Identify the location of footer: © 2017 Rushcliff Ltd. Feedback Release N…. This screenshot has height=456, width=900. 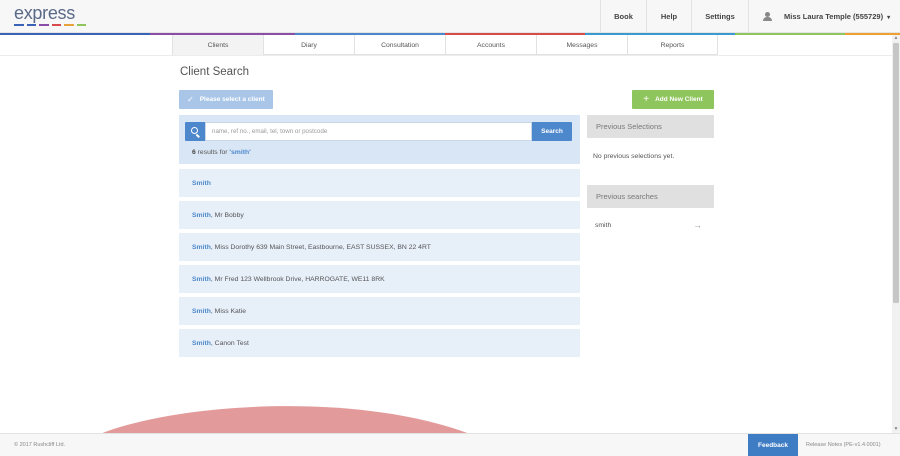
(450, 444).